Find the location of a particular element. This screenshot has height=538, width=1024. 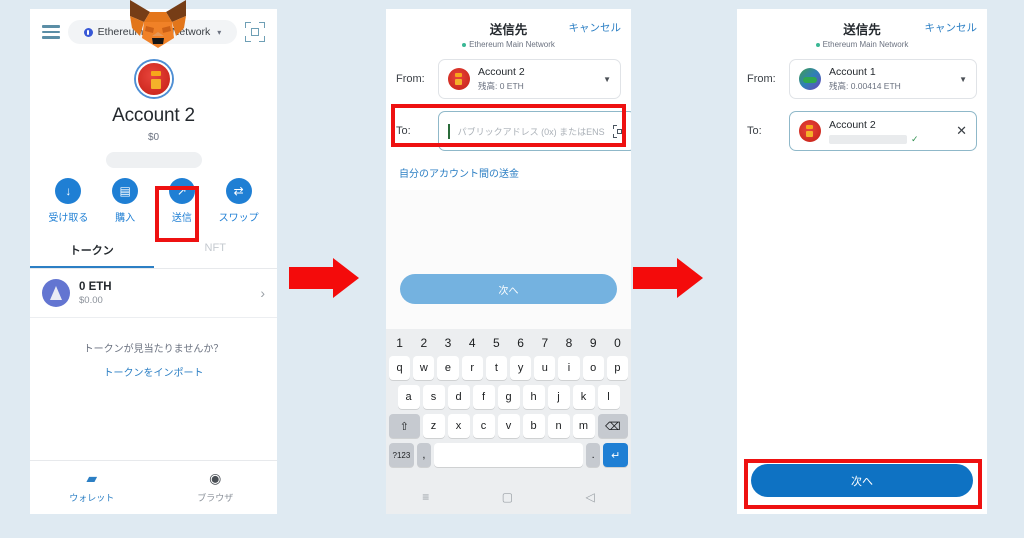

key-g: g is located at coordinates (508, 397).